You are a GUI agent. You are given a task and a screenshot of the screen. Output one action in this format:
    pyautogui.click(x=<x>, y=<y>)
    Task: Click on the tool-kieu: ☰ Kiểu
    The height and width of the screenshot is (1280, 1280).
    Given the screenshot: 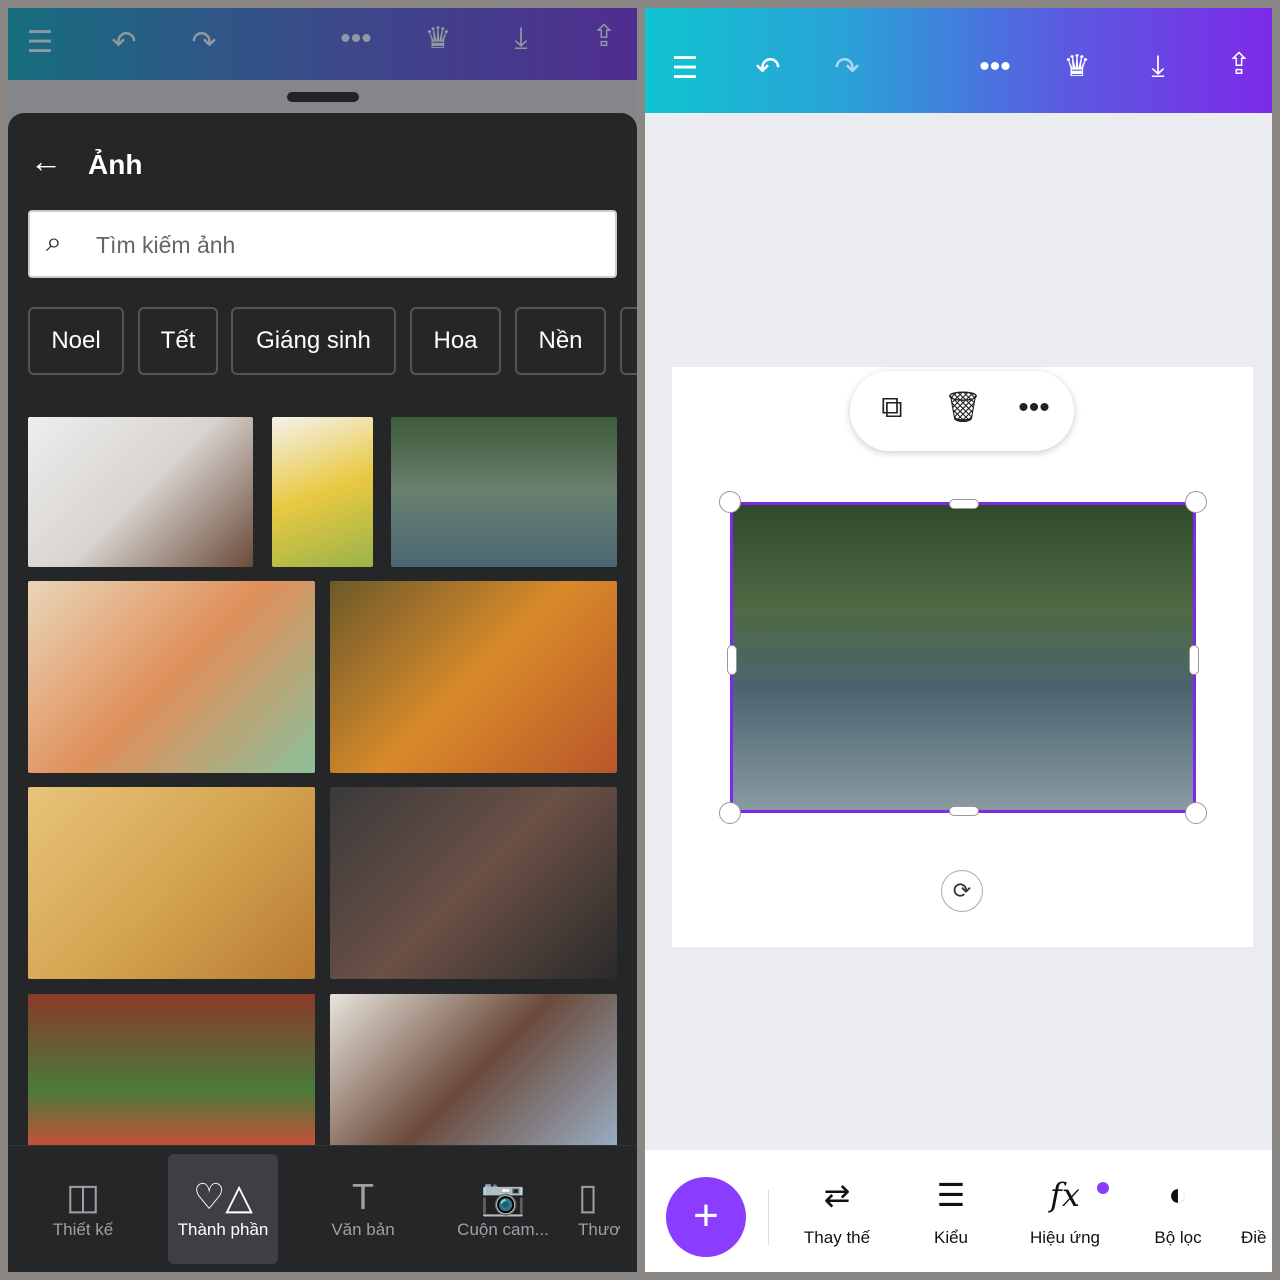 What is the action you would take?
    pyautogui.click(x=951, y=1212)
    